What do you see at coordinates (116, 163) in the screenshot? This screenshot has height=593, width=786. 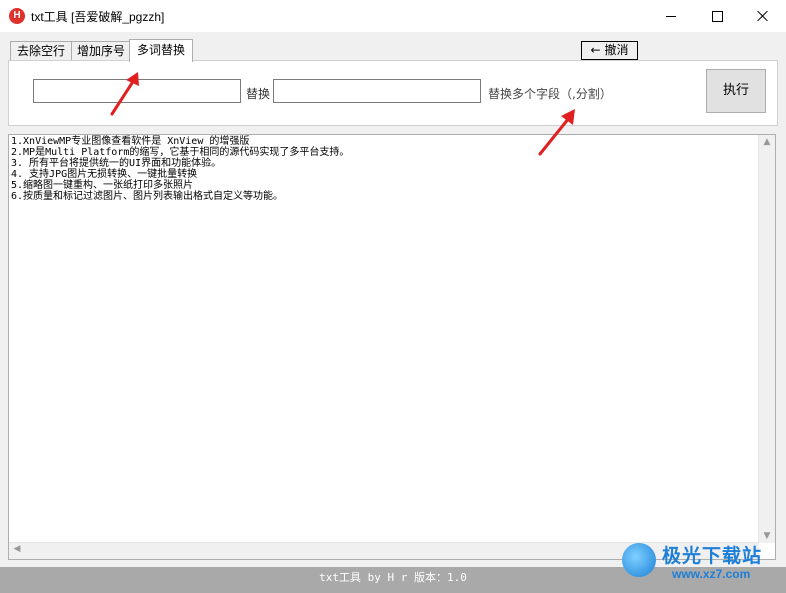 I see `text-line: 3. 所有平台将提供统一的UI界面和功能体验。` at bounding box center [116, 163].